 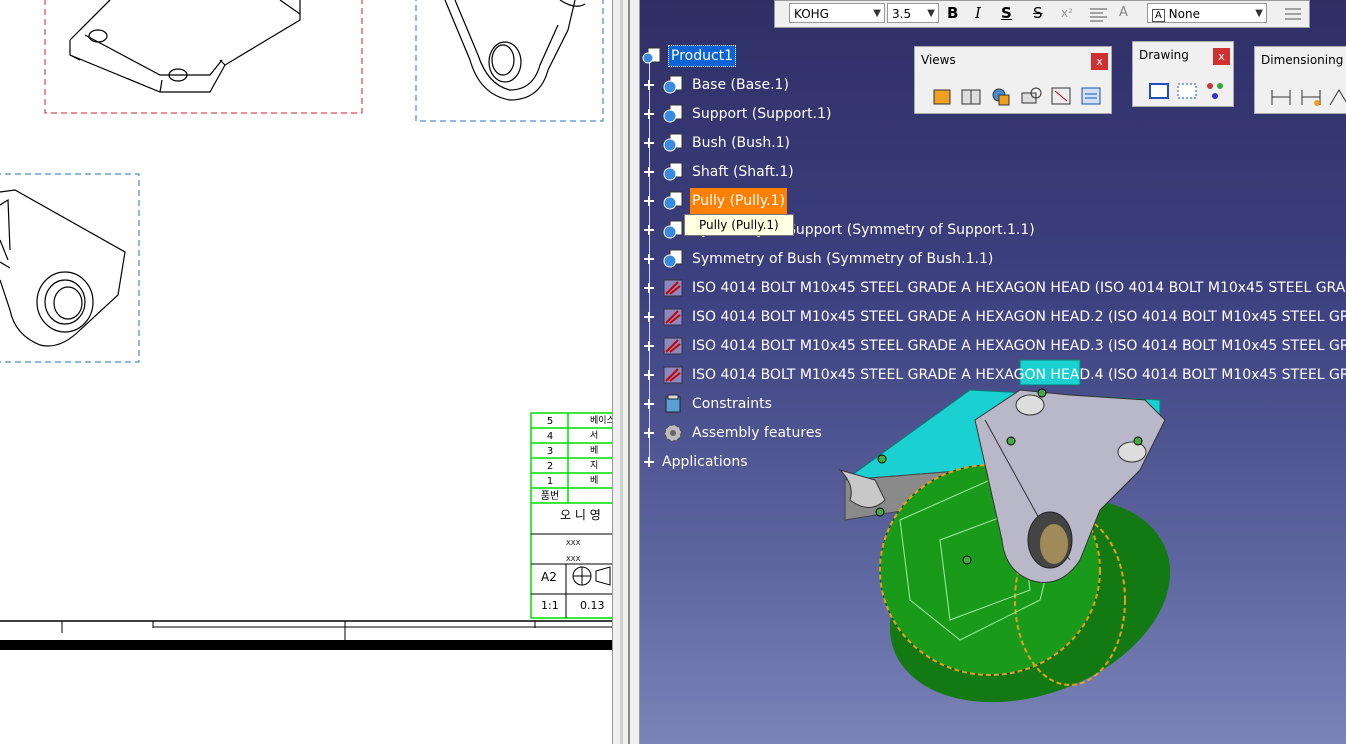 What do you see at coordinates (741, 143) in the screenshot?
I see `tree-item-label: Bush (Bush.1)` at bounding box center [741, 143].